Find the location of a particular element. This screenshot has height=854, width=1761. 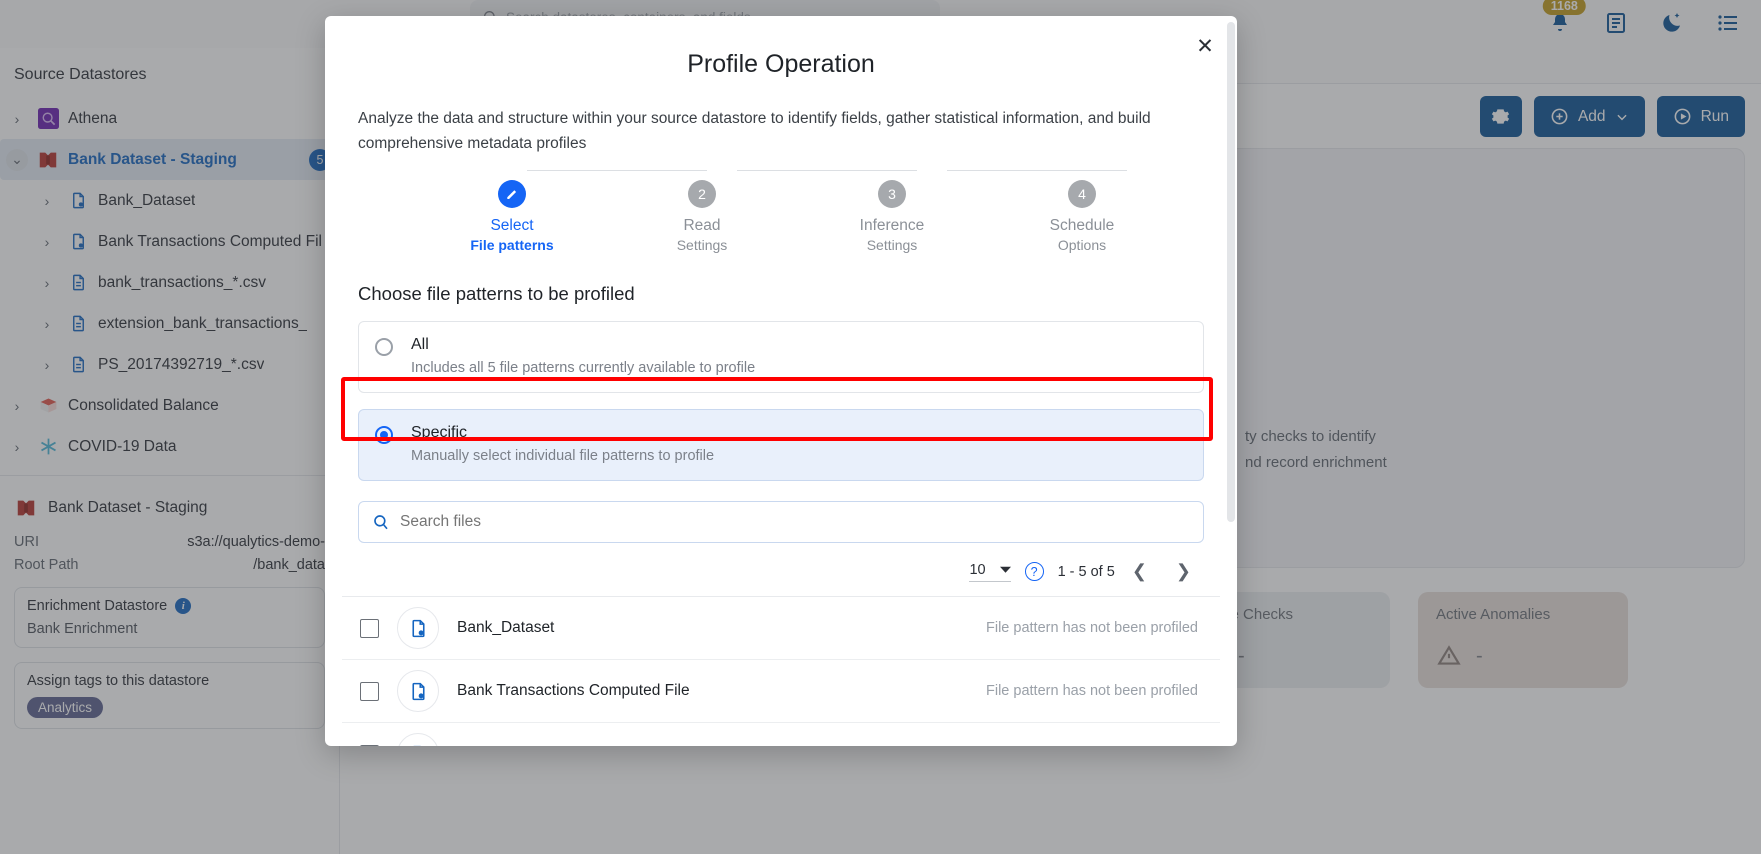

step-1-circle is located at coordinates (512, 194).